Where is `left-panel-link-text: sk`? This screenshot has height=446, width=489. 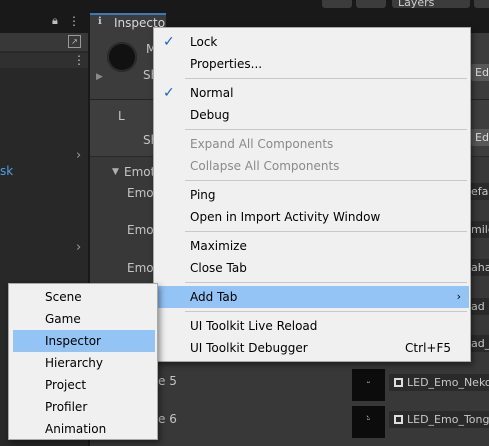
left-panel-link-text: sk is located at coordinates (6, 171).